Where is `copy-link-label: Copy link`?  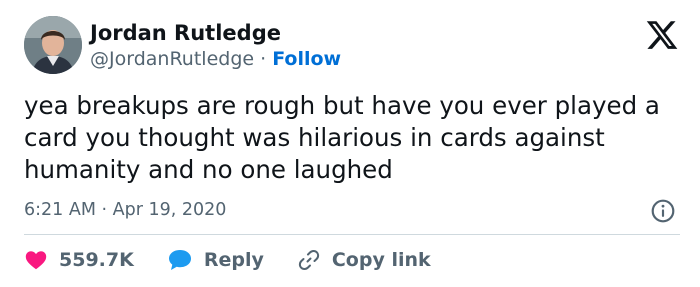 copy-link-label: Copy link is located at coordinates (381, 260).